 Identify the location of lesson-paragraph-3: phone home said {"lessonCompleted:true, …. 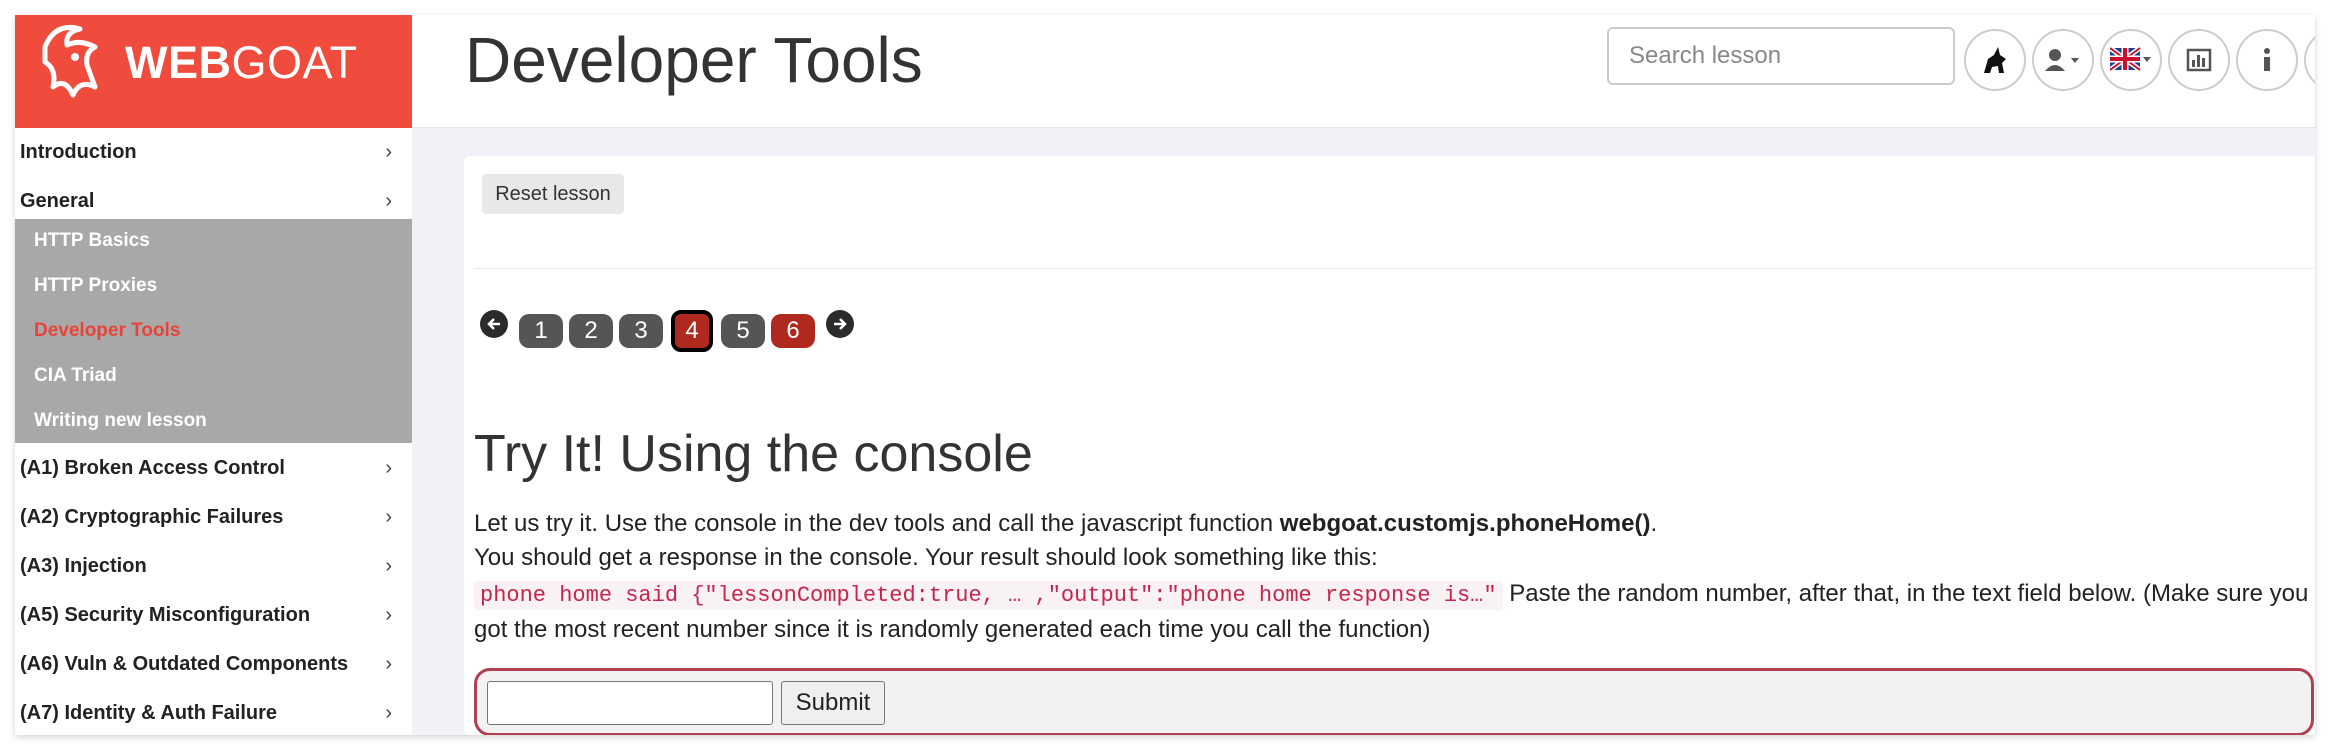
(1391, 611).